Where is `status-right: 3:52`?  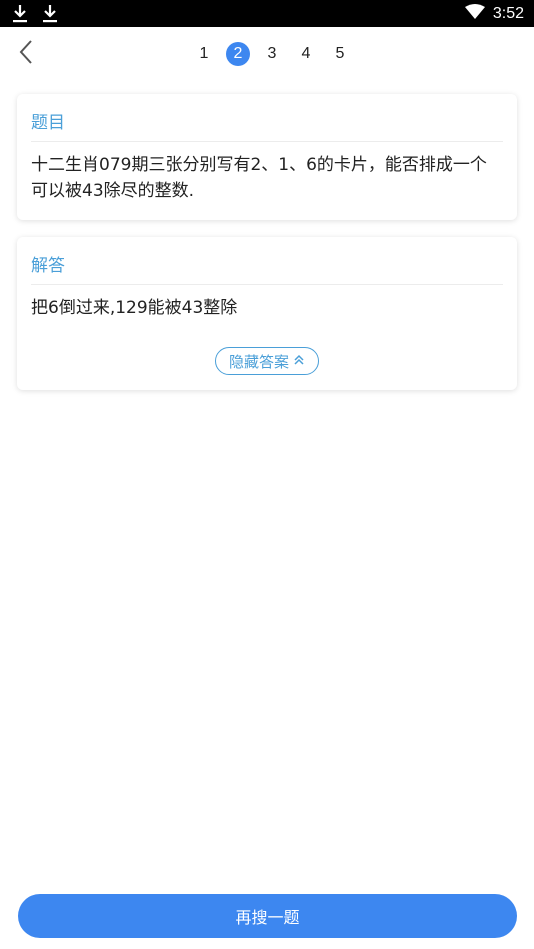 status-right: 3:52 is located at coordinates (494, 13).